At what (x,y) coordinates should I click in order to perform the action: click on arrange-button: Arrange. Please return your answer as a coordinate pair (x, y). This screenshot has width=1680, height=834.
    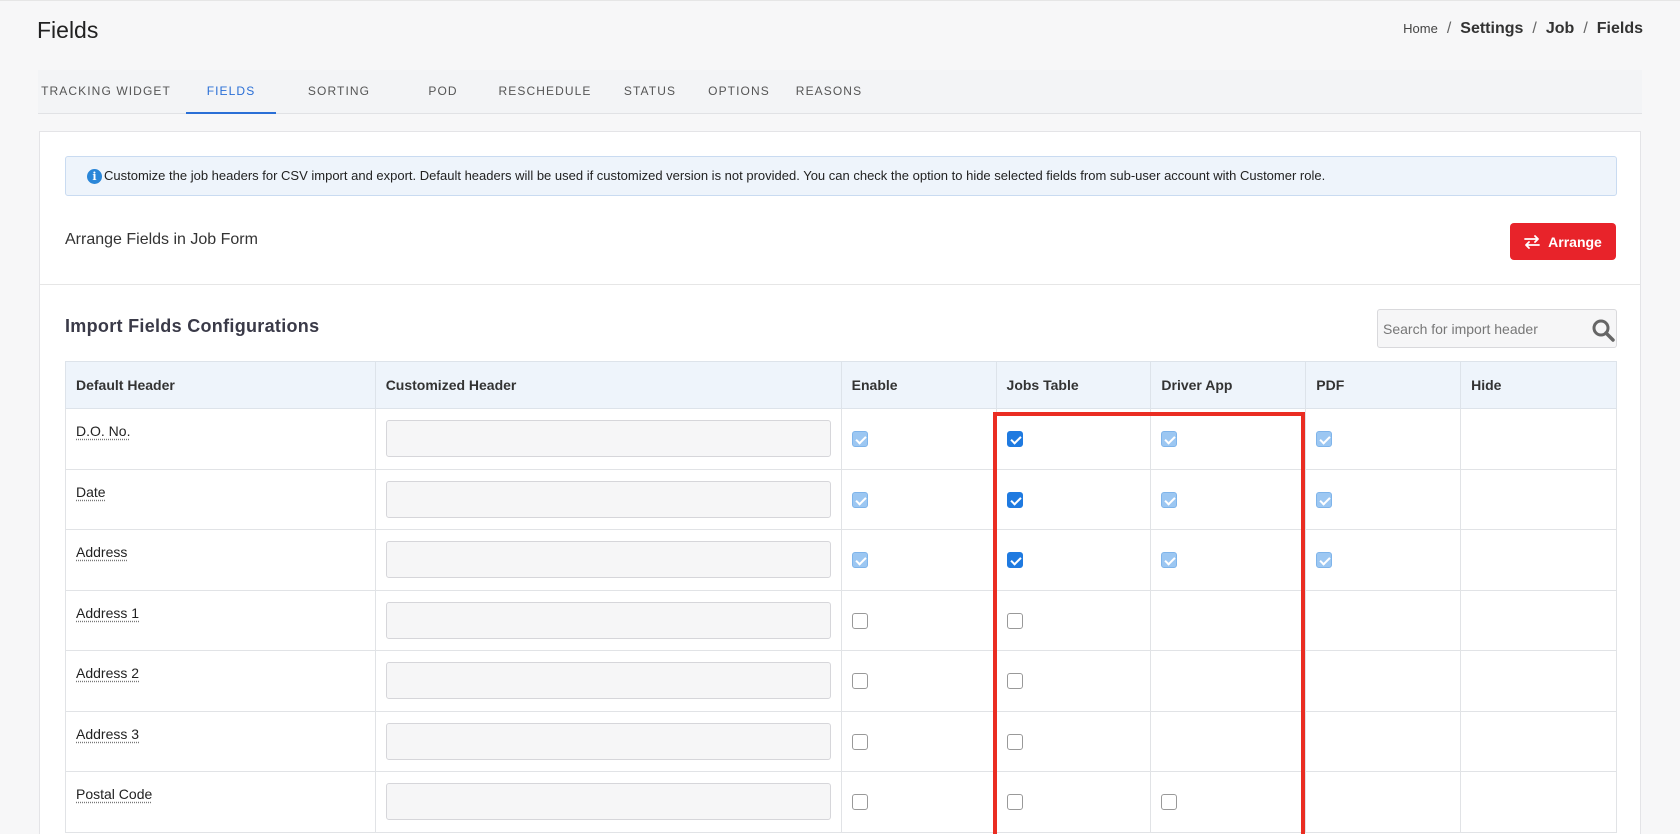
    Looking at the image, I should click on (1563, 241).